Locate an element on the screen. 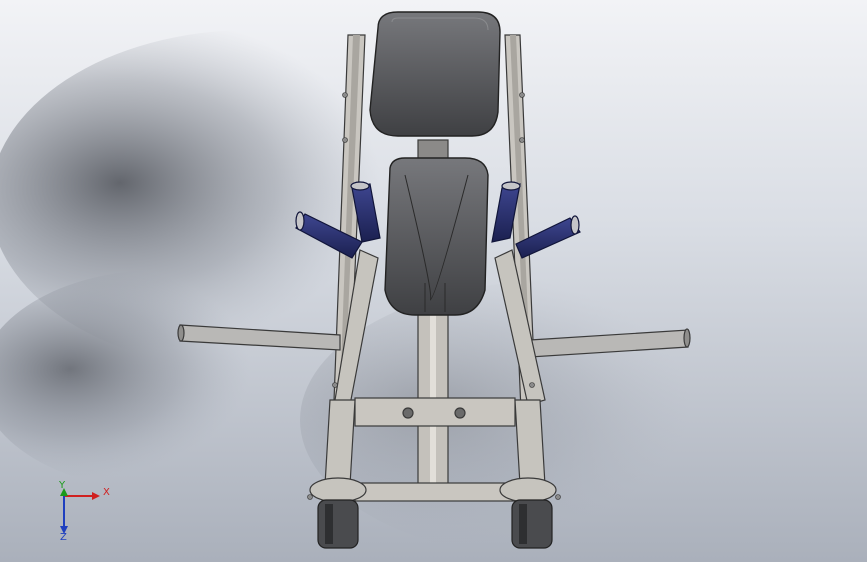 This screenshot has width=867, height=562. x-axis-label: X is located at coordinates (106, 492).